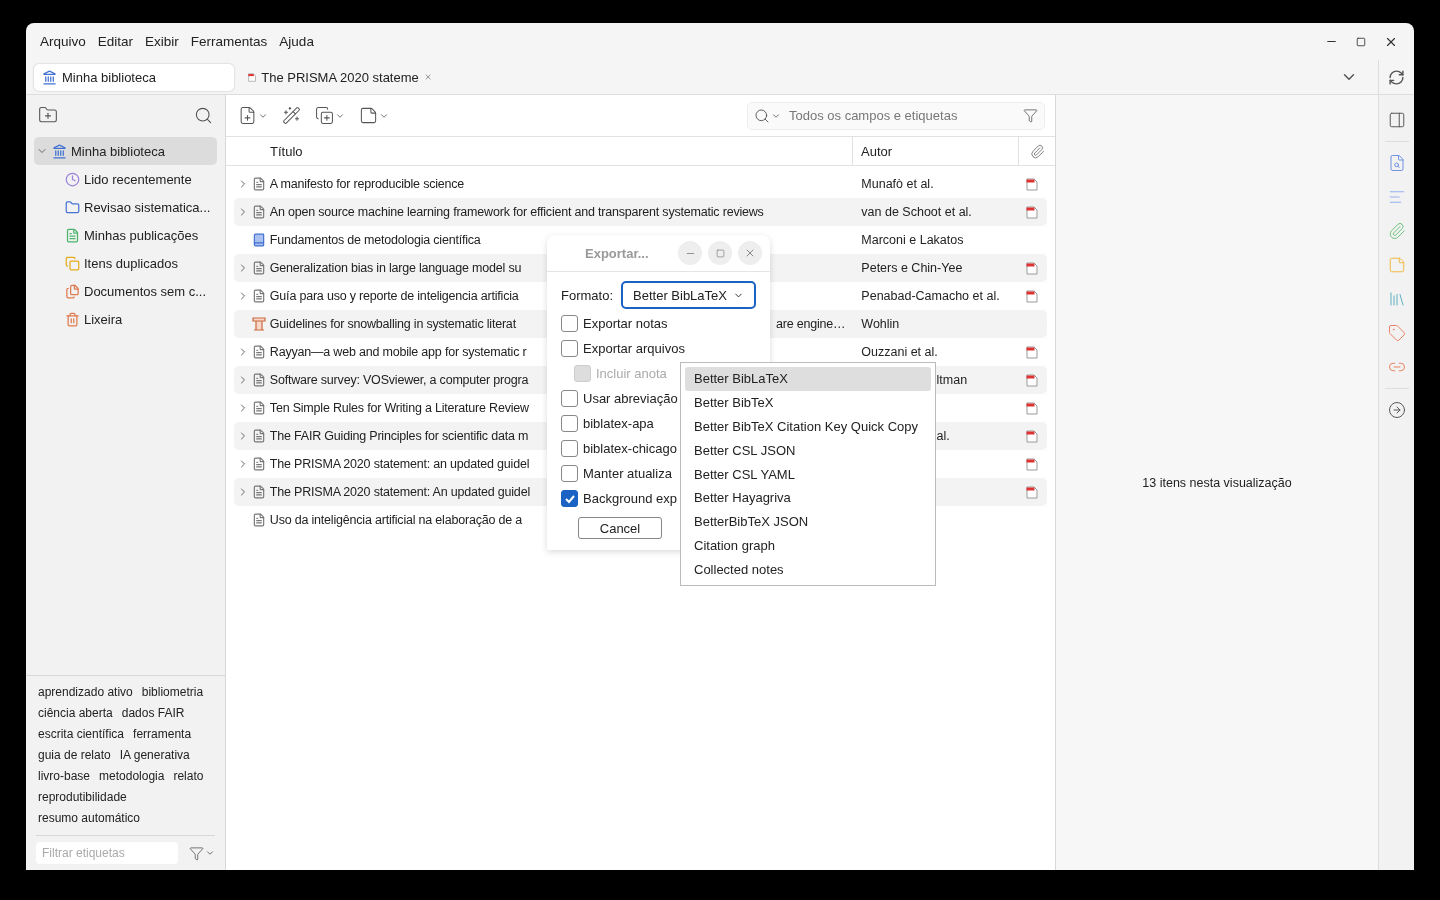  Describe the element at coordinates (107, 853) in the screenshot. I see `tag-filter-field: Filtrar etiquetas` at that location.